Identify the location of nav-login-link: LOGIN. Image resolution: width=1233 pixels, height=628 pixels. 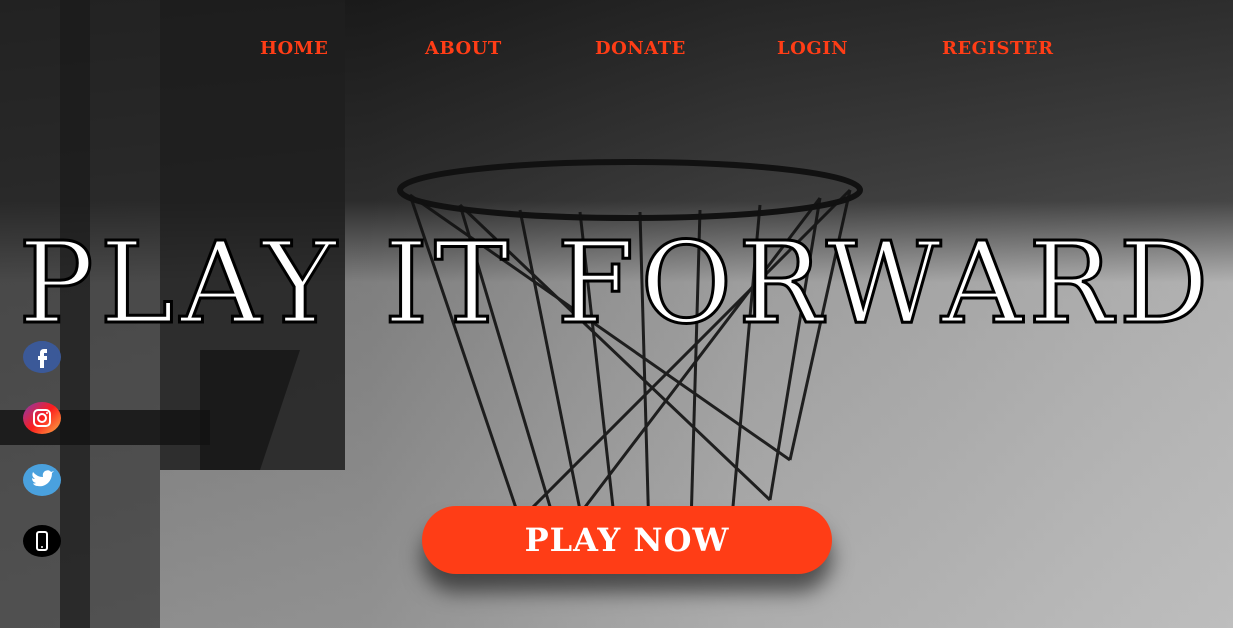
(812, 48).